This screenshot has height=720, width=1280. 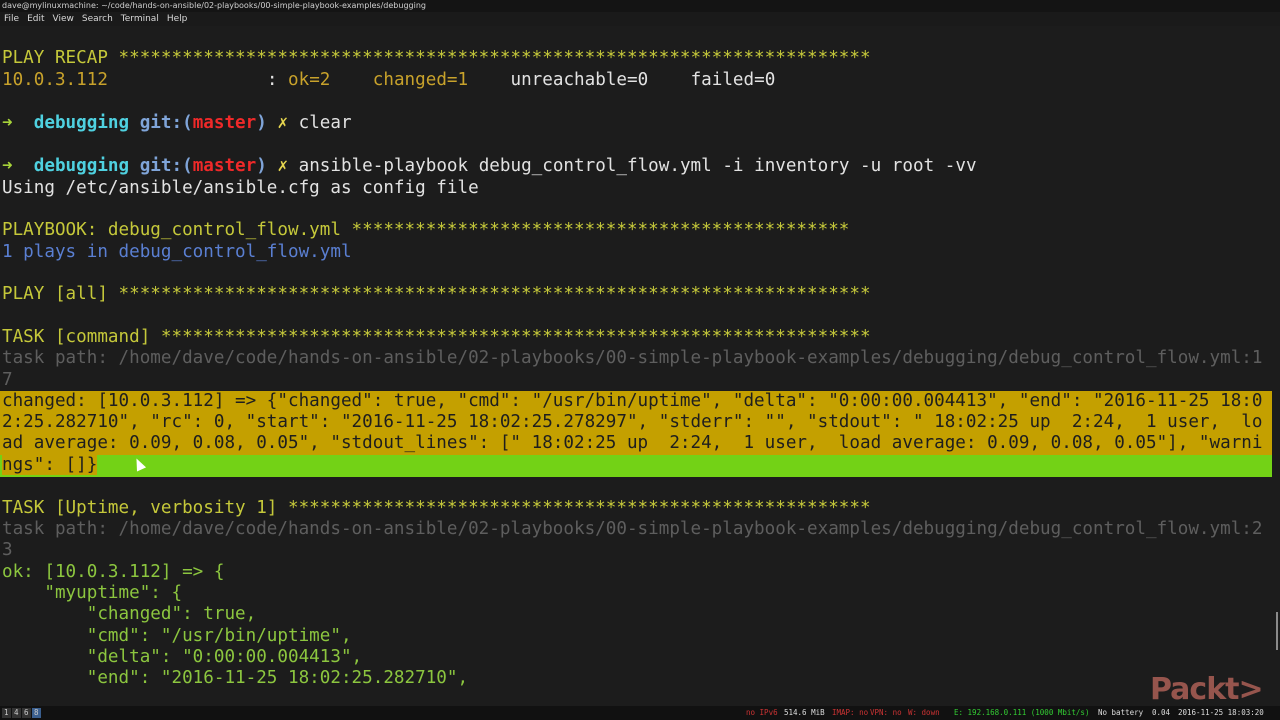 What do you see at coordinates (235, 678) in the screenshot?
I see `field-end: "end": "2016-11-25 18:02:25.282710",` at bounding box center [235, 678].